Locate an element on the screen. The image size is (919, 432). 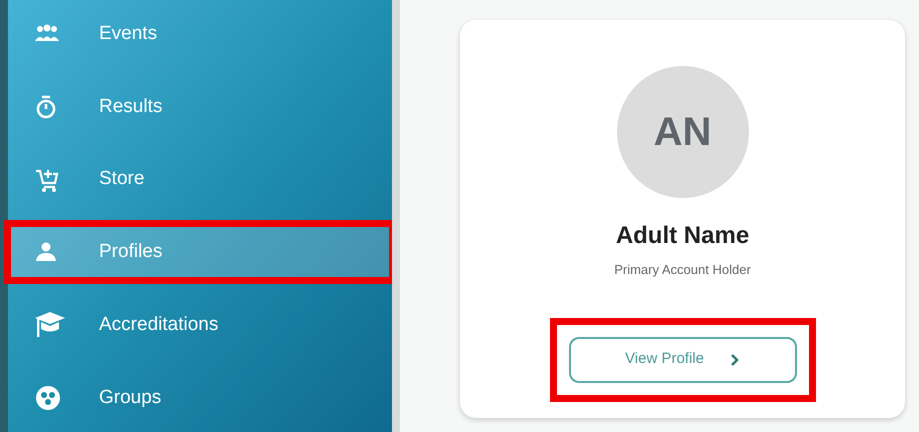
cart-icon is located at coordinates (47, 180).